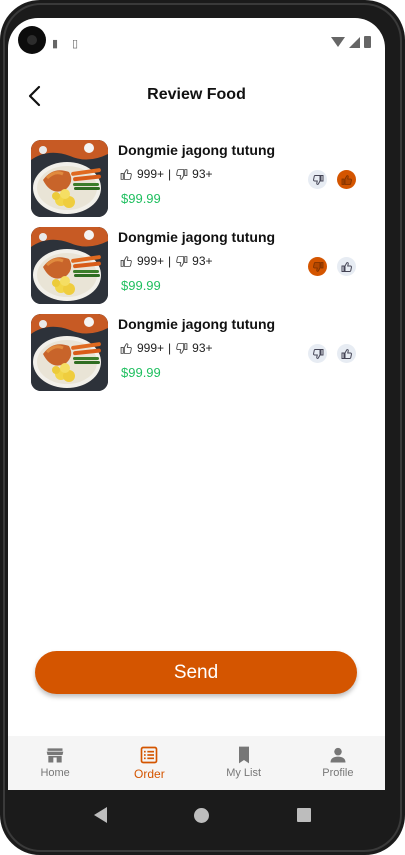 The width and height of the screenshot is (405, 855). I want to click on status-icons, so click(351, 42).